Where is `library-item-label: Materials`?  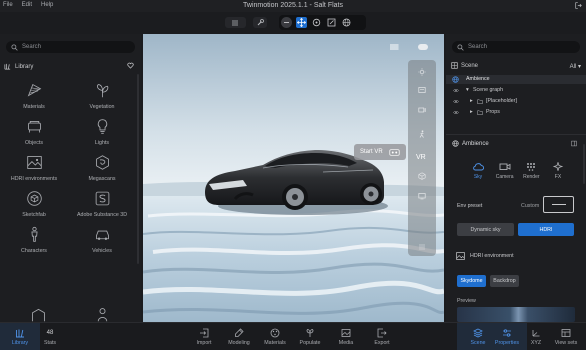
library-item-label: Materials is located at coordinates (34, 107).